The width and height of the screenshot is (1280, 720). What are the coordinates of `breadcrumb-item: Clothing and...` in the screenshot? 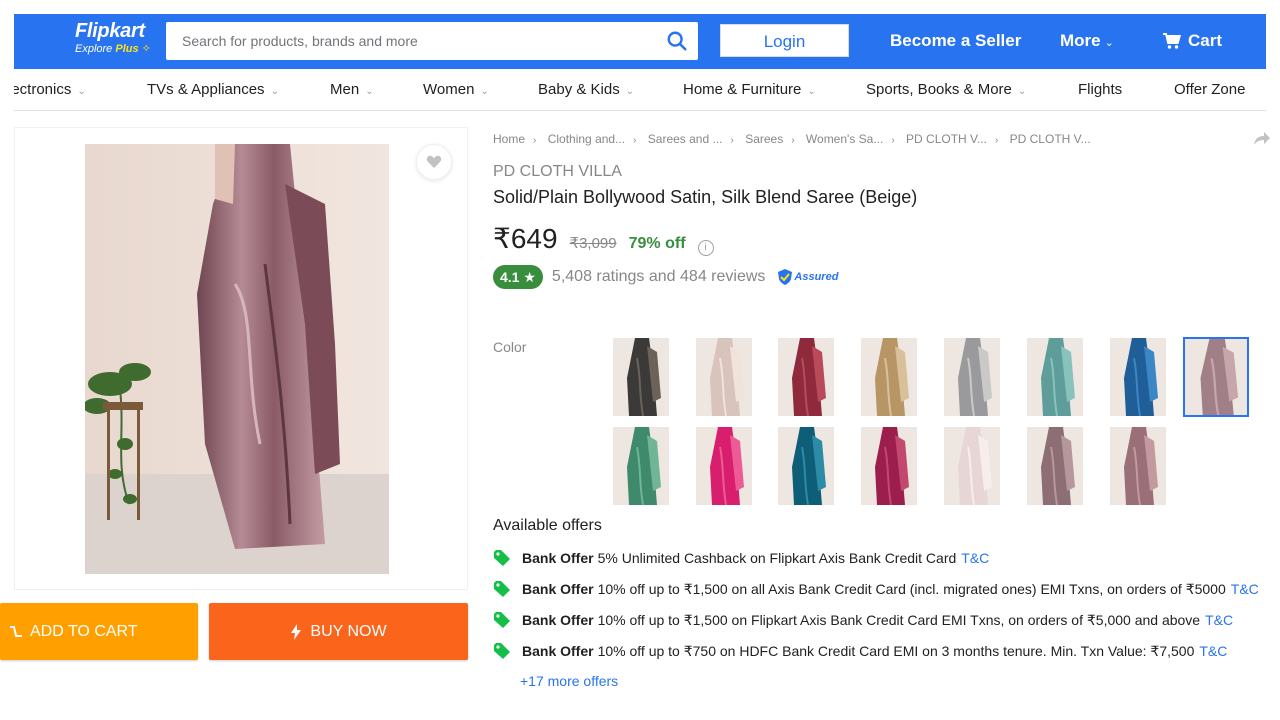 It's located at (586, 139).